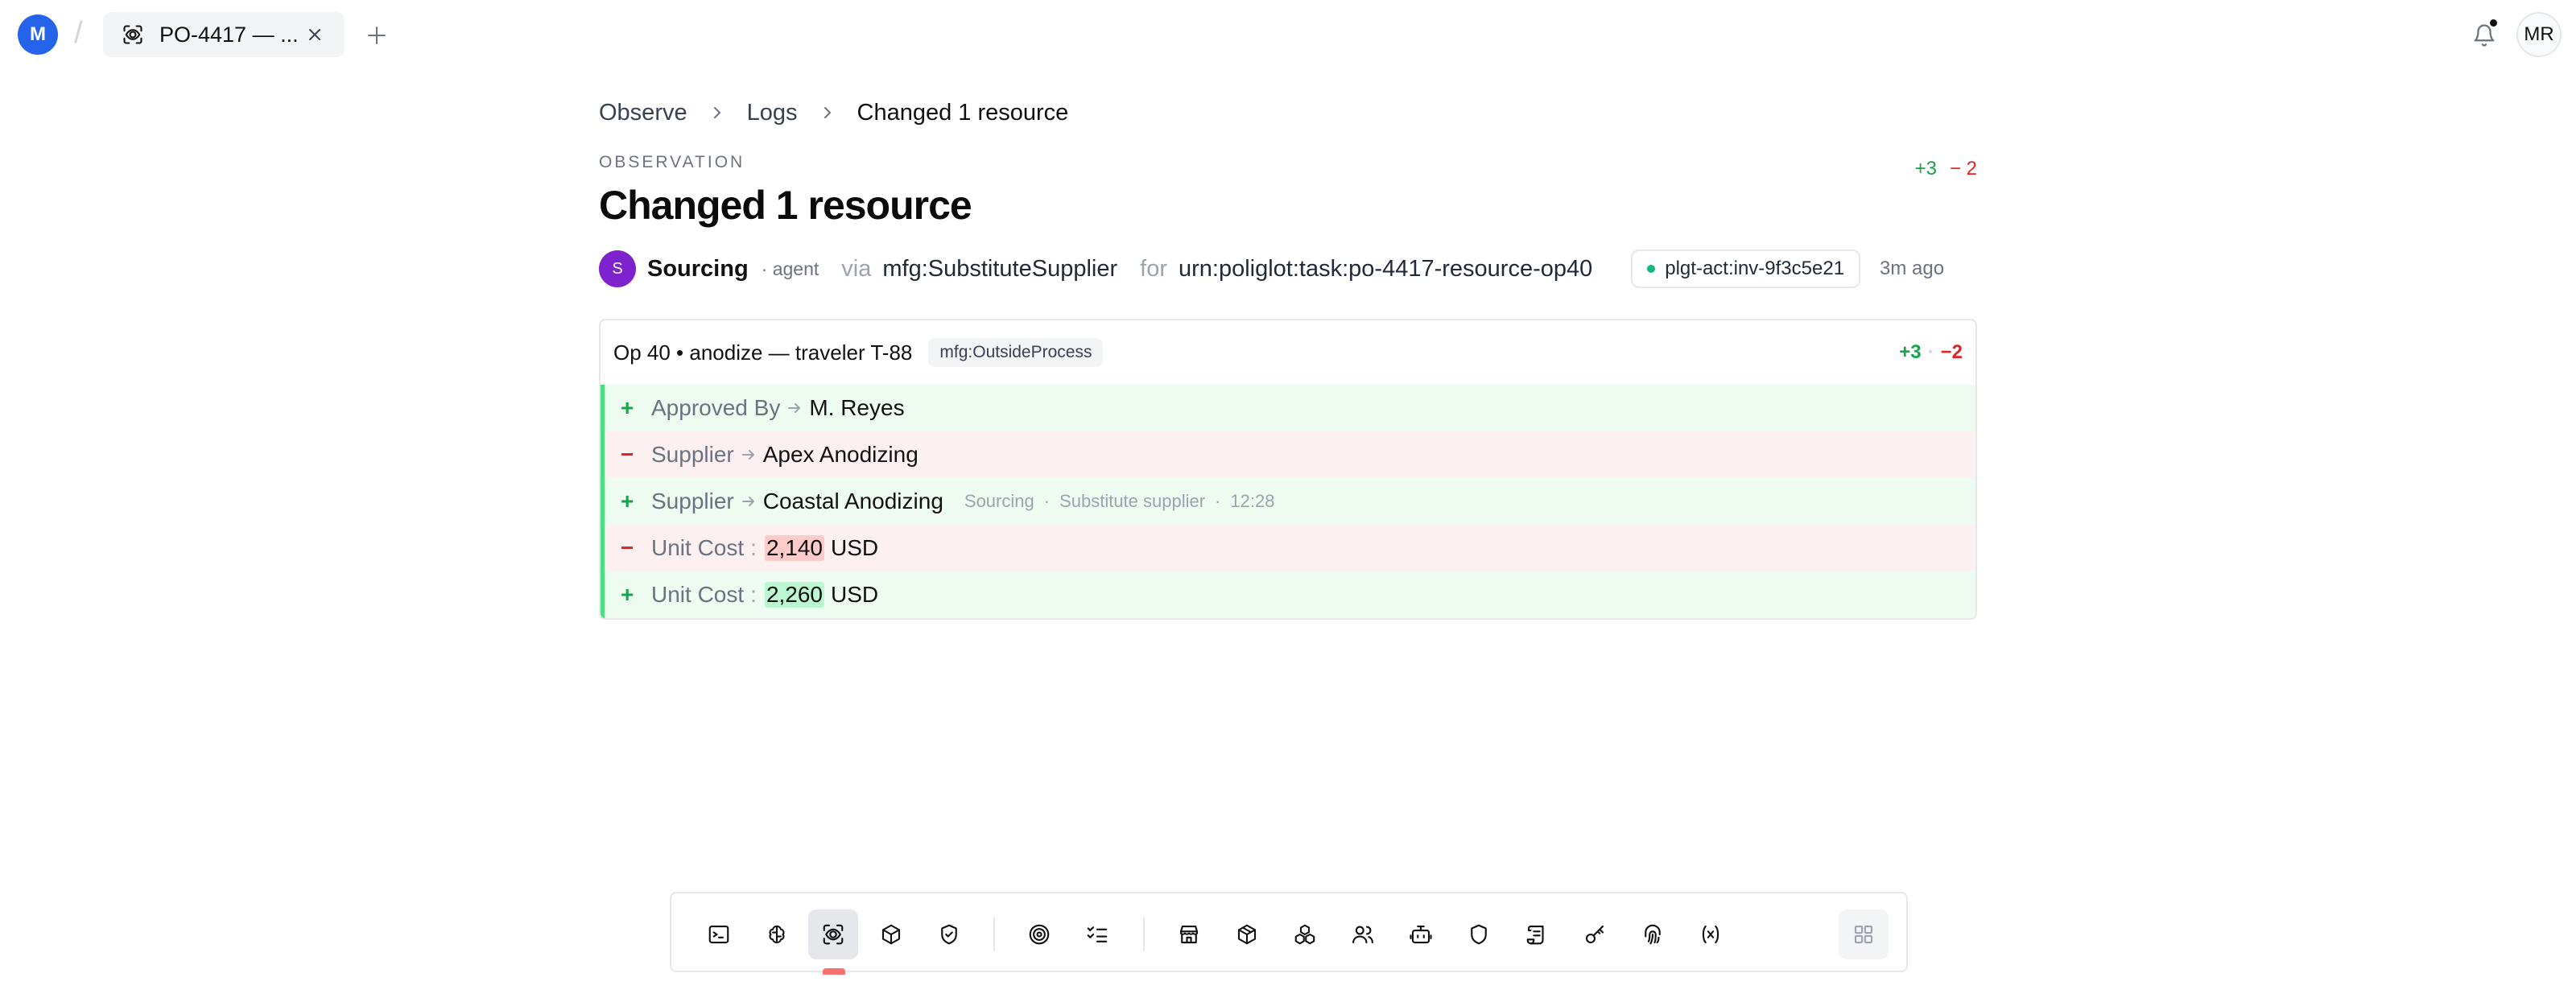 The image size is (2576, 998). I want to click on grid-icon, so click(1864, 934).